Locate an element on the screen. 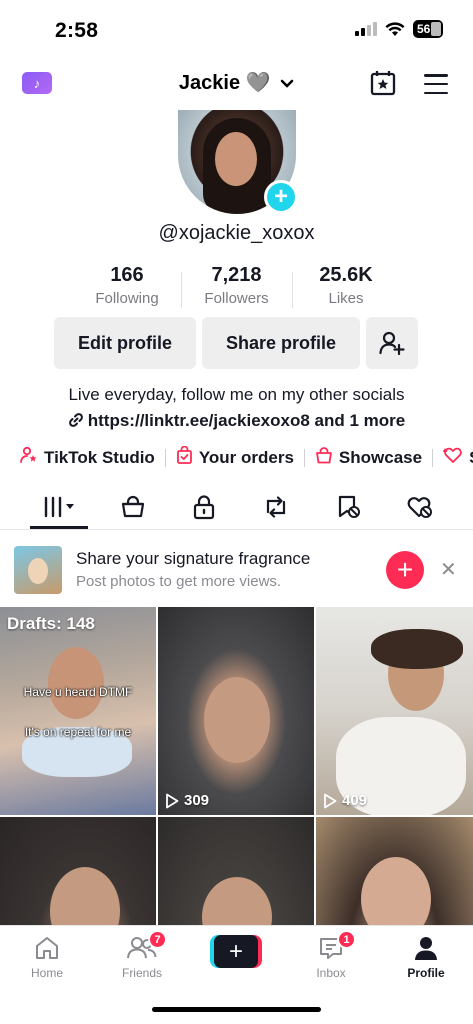 Image resolution: width=473 pixels, height=1024 pixels. quick-links-row: TikTok Studio Your orders Showcase Su is located at coordinates (246, 457).